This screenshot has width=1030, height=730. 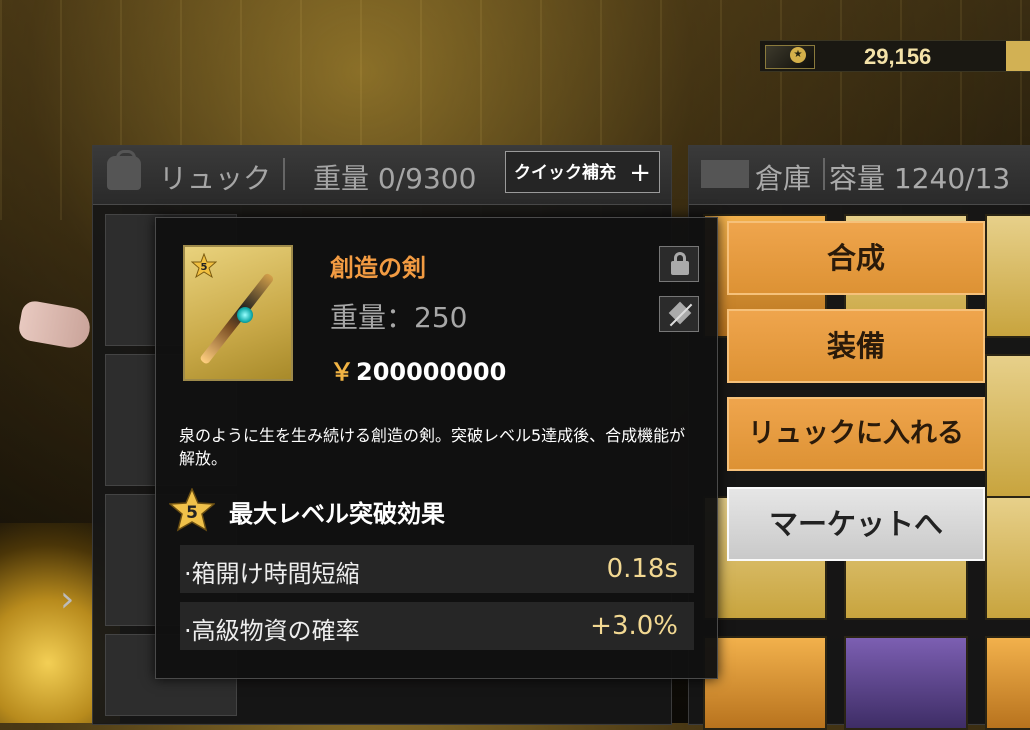 What do you see at coordinates (337, 514) in the screenshot?
I see `max-level-title: 最大レベル突破効果` at bounding box center [337, 514].